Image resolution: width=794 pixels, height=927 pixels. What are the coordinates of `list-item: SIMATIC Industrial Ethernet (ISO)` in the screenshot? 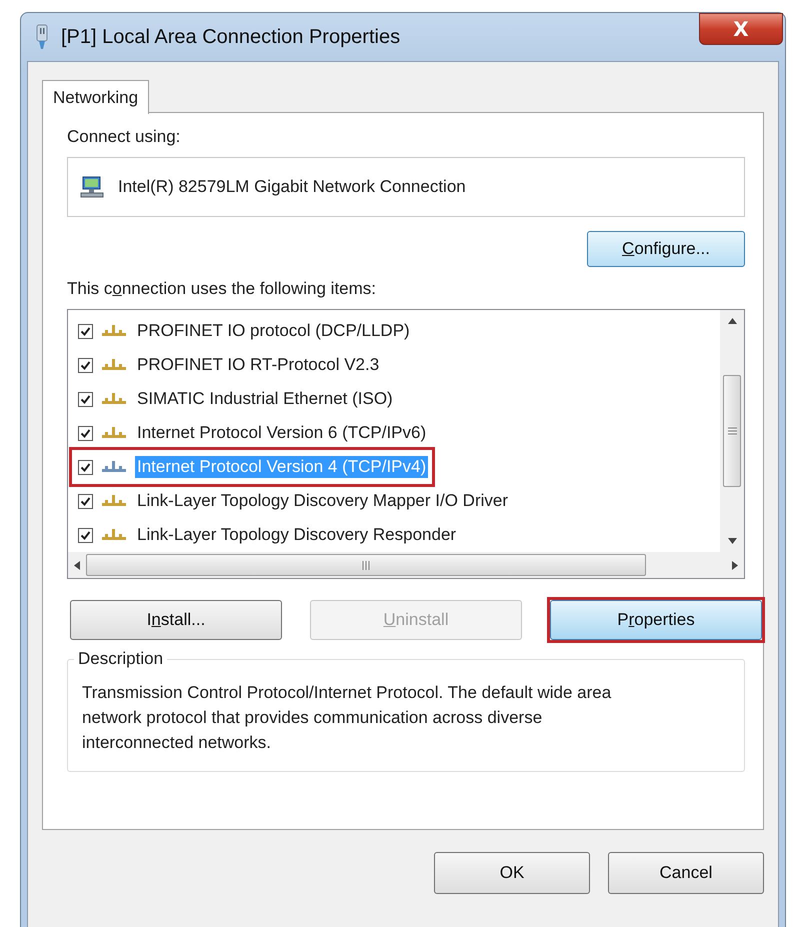 It's located at (265, 399).